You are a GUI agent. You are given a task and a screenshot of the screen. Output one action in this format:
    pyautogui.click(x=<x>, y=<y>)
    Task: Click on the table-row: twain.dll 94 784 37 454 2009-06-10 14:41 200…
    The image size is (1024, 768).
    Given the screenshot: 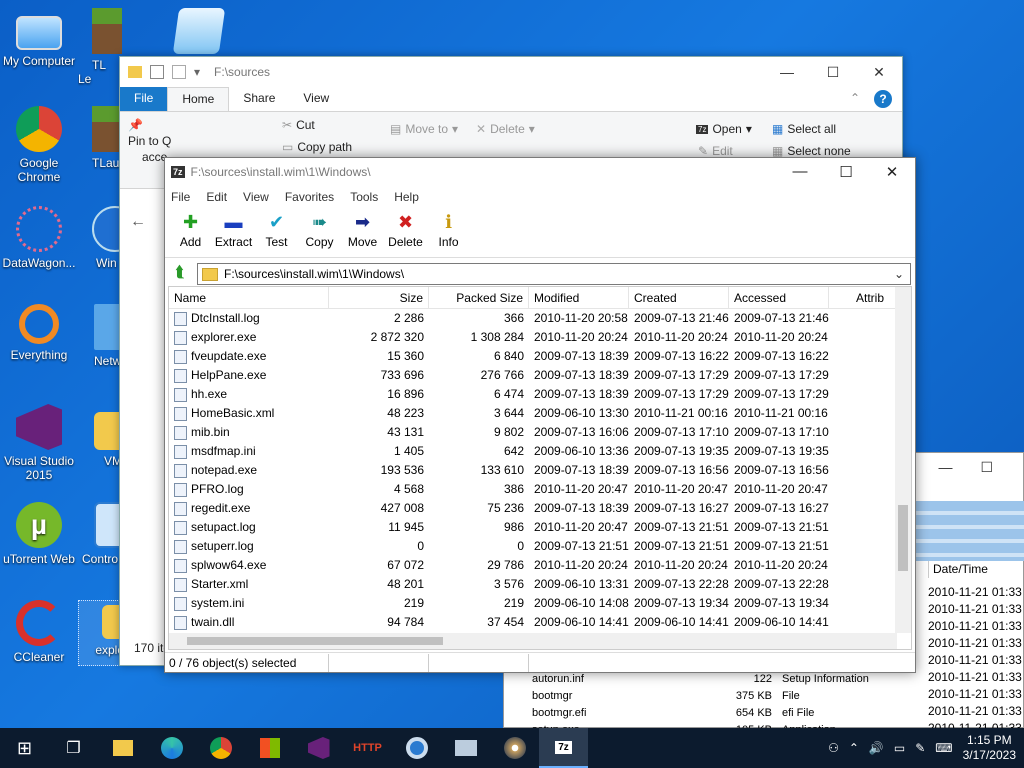 What is the action you would take?
    pyautogui.click(x=540, y=622)
    